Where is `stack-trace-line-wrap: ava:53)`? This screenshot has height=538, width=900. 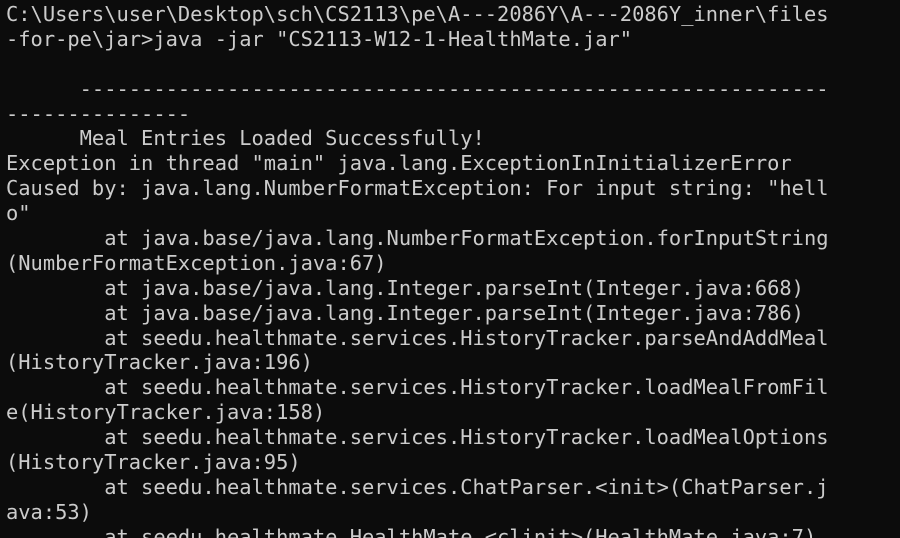 stack-trace-line-wrap: ava:53) is located at coordinates (49, 511).